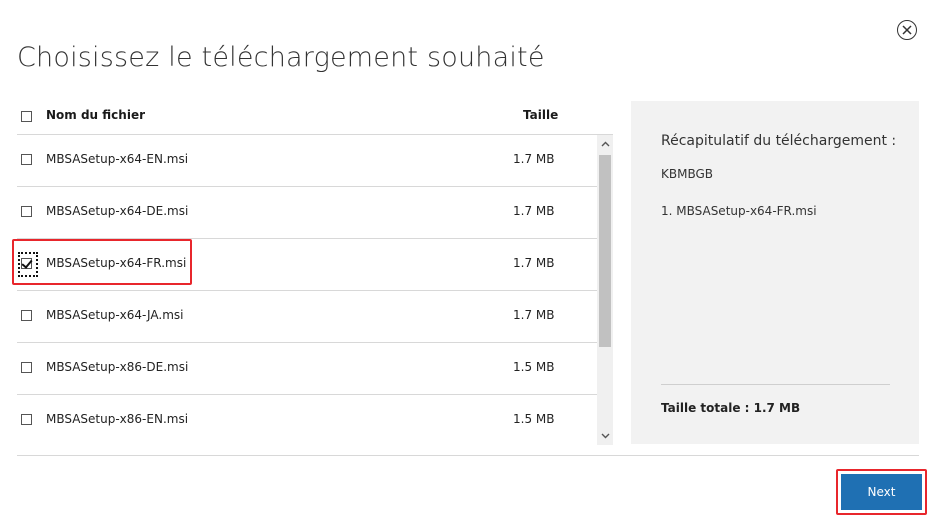  I want to click on next-button: Next, so click(881, 492).